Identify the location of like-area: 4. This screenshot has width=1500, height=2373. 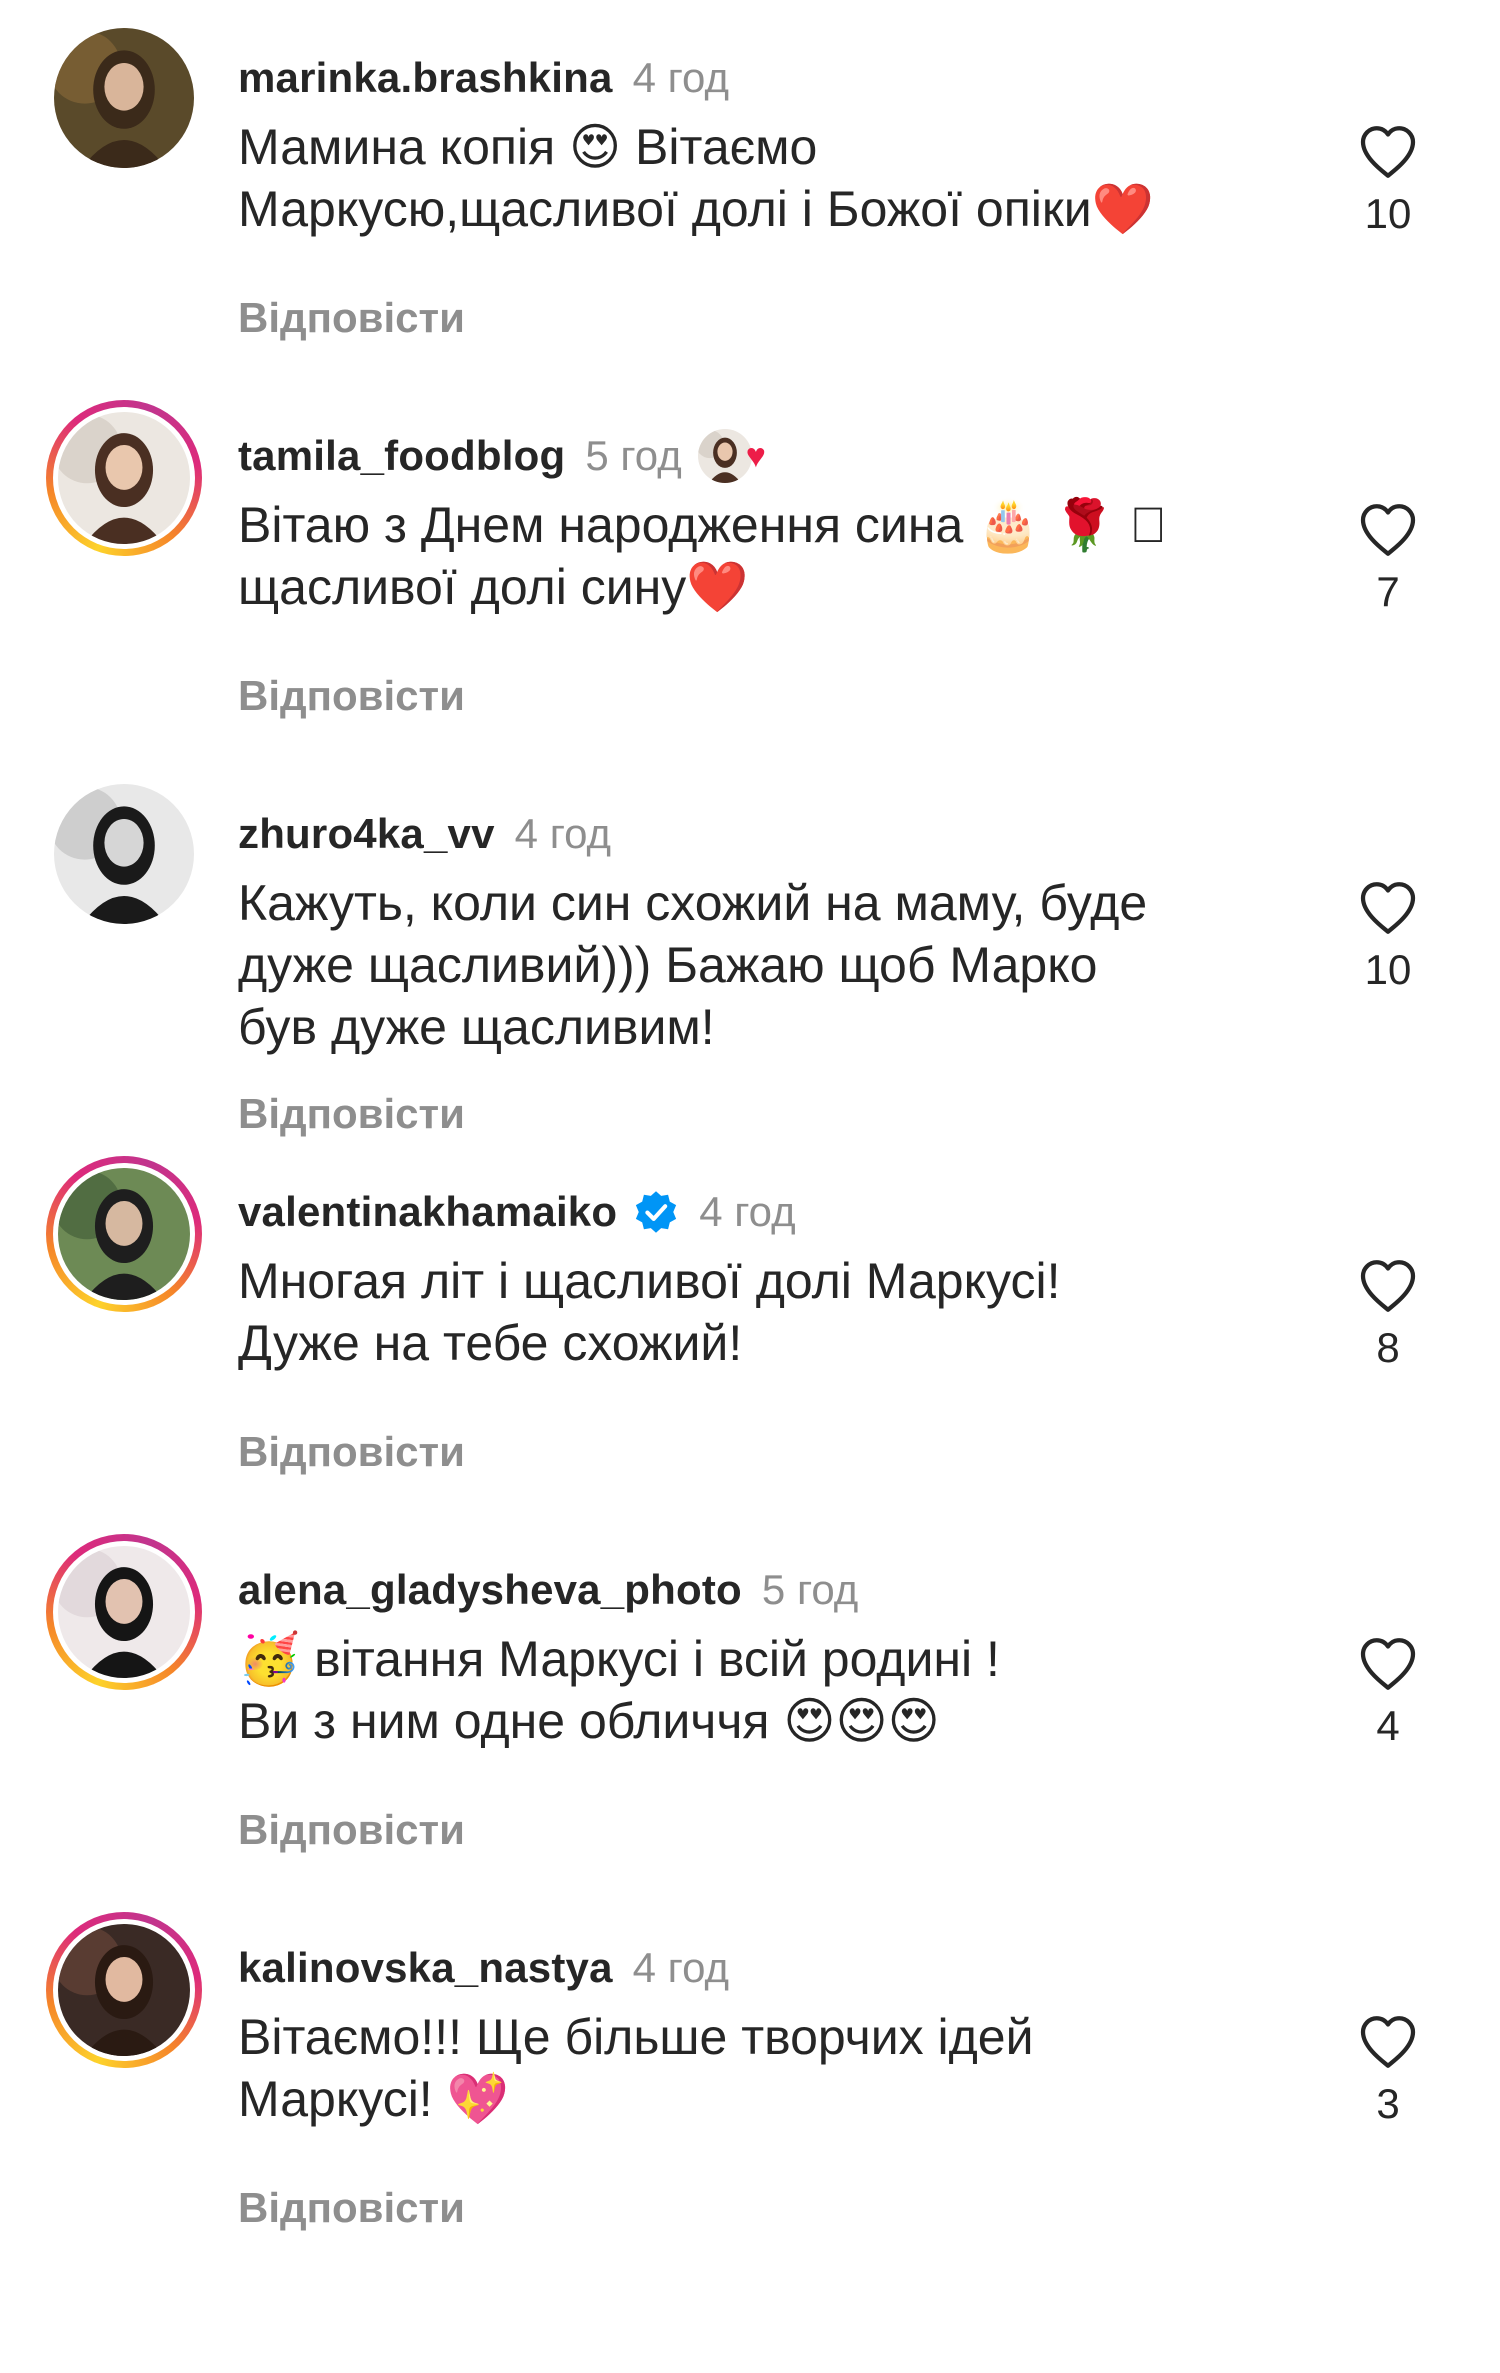
(1388, 1693).